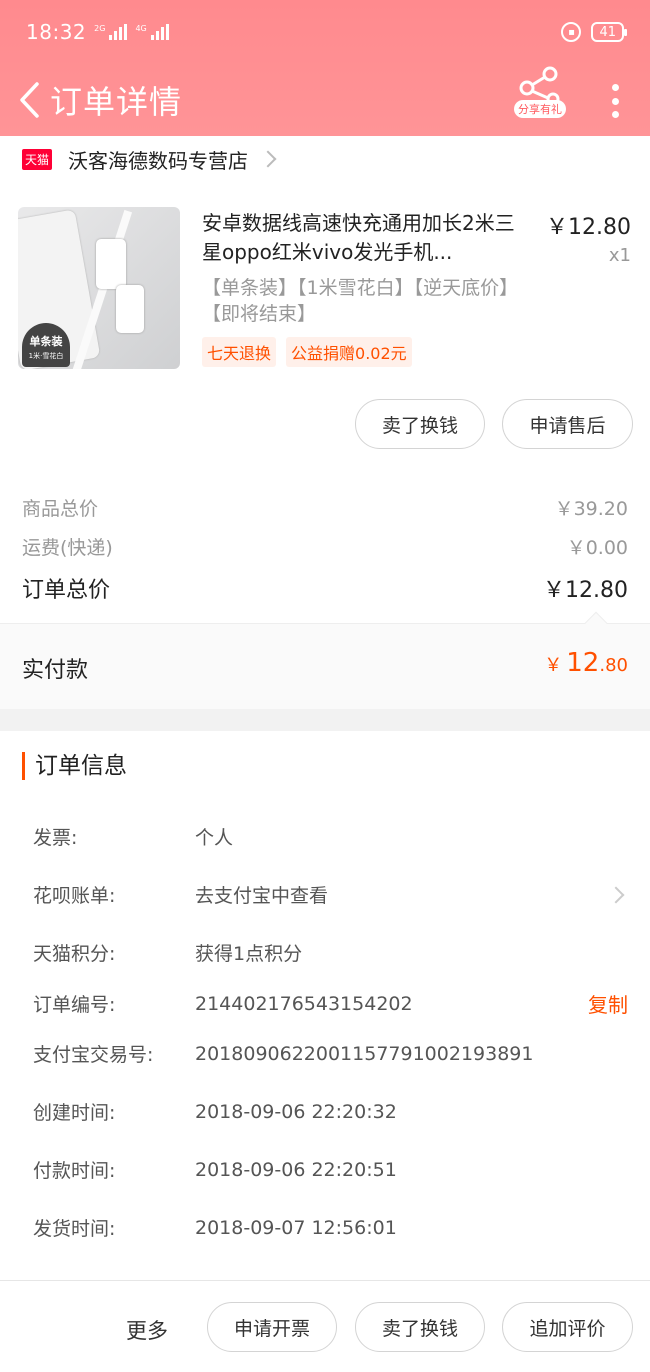 The height and width of the screenshot is (1372, 650). I want to click on sell-for-cash-button: 卖了换钱, so click(420, 424).